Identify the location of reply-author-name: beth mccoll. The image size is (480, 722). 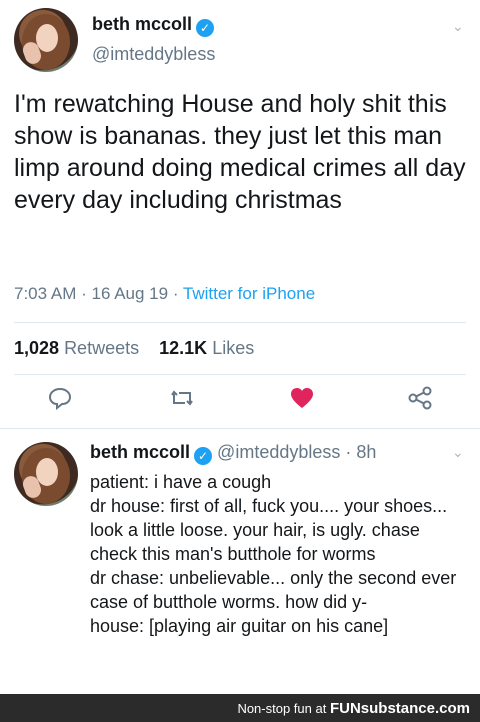
(140, 452).